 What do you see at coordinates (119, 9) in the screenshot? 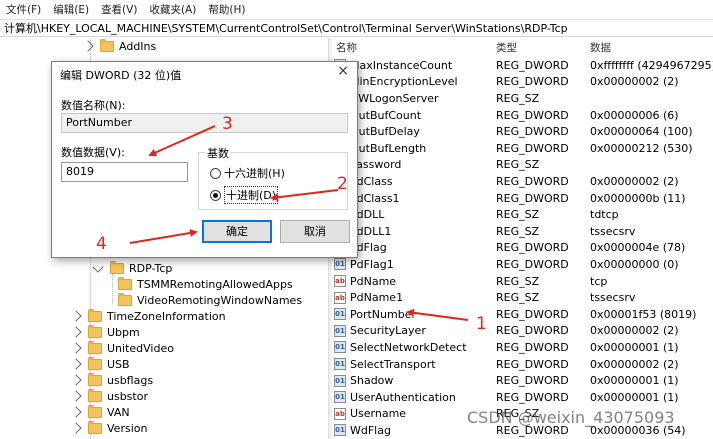
I see `menu-view: 查看(V)` at bounding box center [119, 9].